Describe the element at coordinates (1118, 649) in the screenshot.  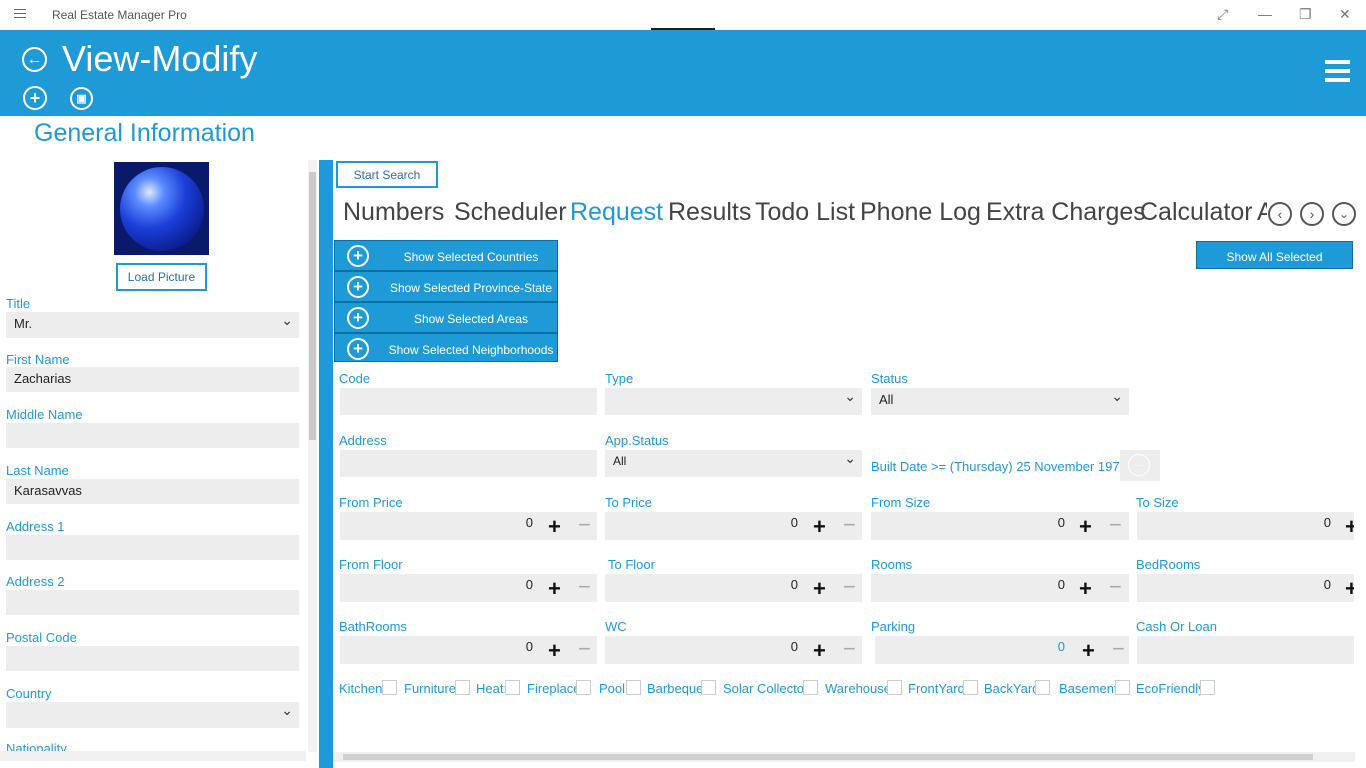
I see `parking-minus-icon: −` at that location.